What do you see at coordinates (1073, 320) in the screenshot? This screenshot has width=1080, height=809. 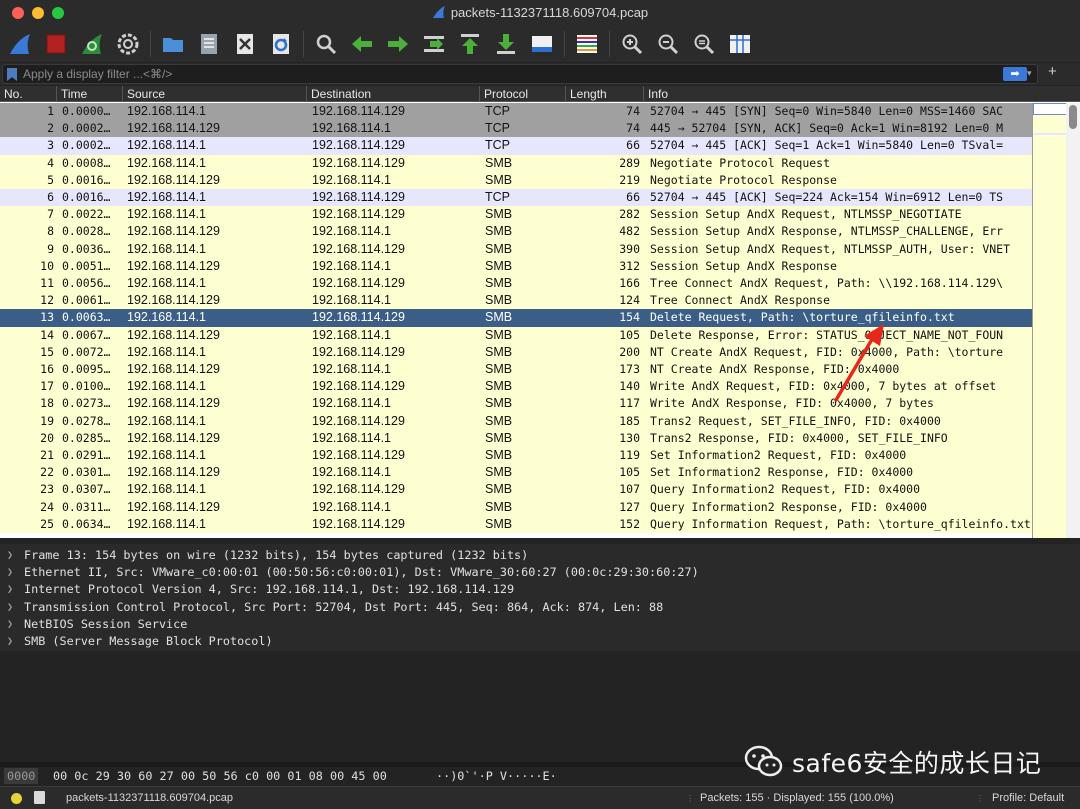 I see `packet-list-scrollbar` at bounding box center [1073, 320].